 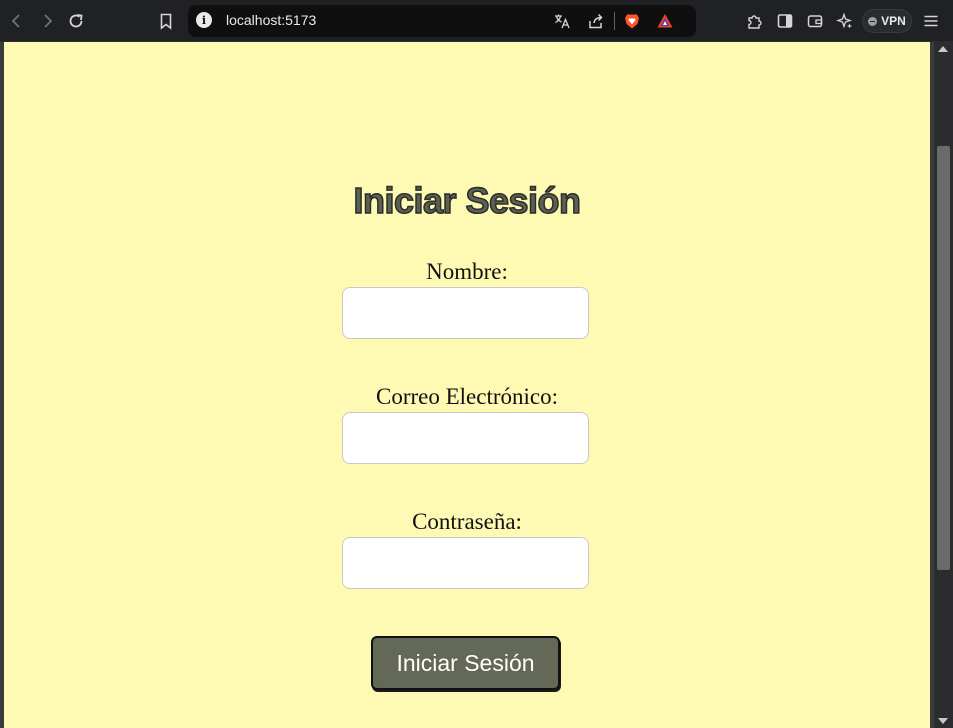 What do you see at coordinates (465, 438) in the screenshot?
I see `email-input` at bounding box center [465, 438].